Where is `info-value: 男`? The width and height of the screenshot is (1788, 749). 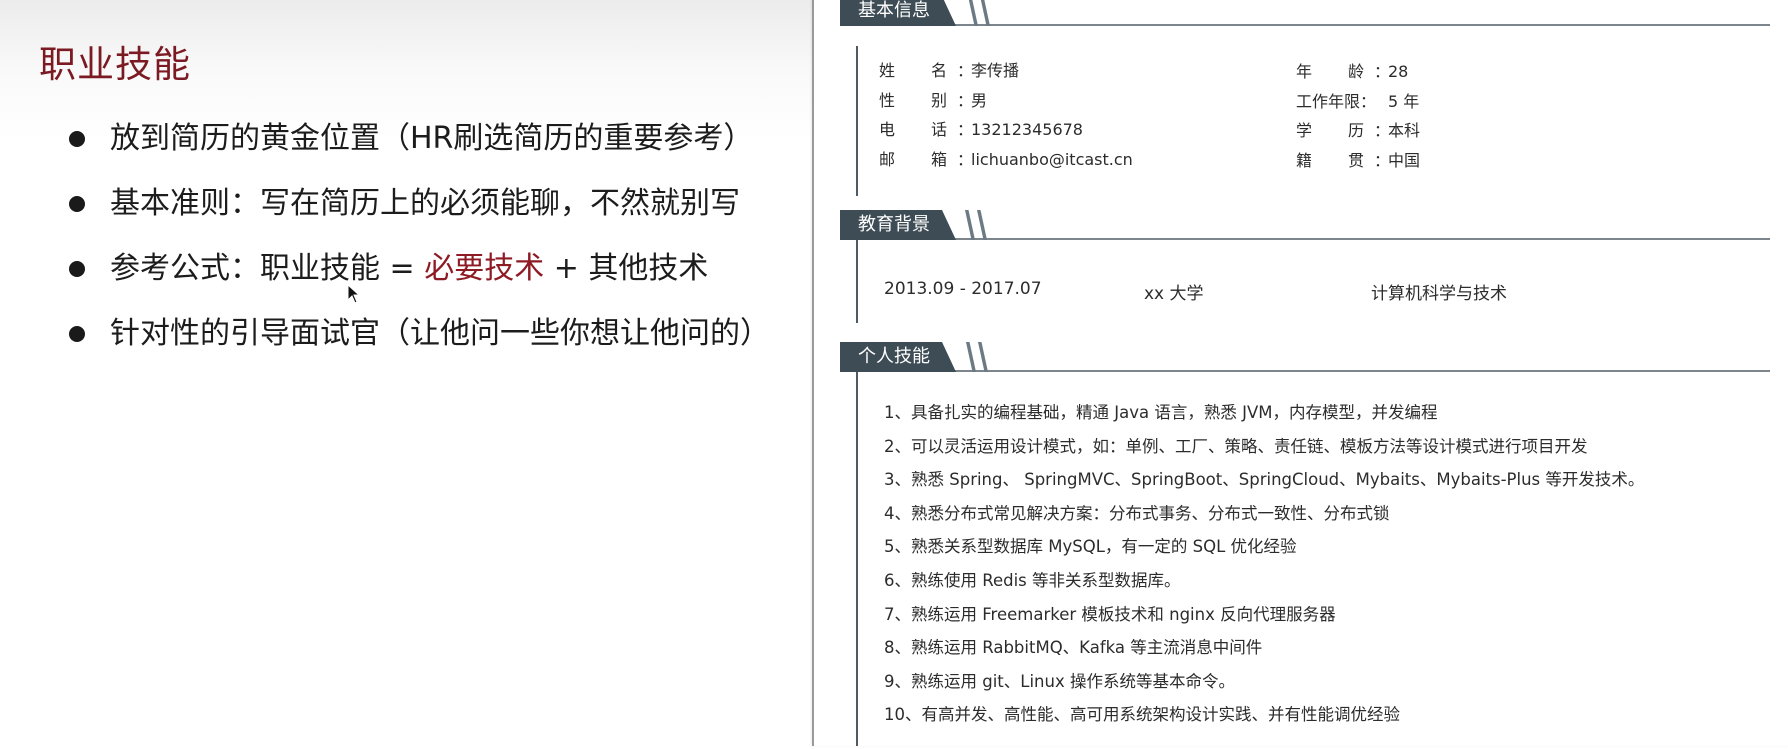 info-value: 男 is located at coordinates (979, 100).